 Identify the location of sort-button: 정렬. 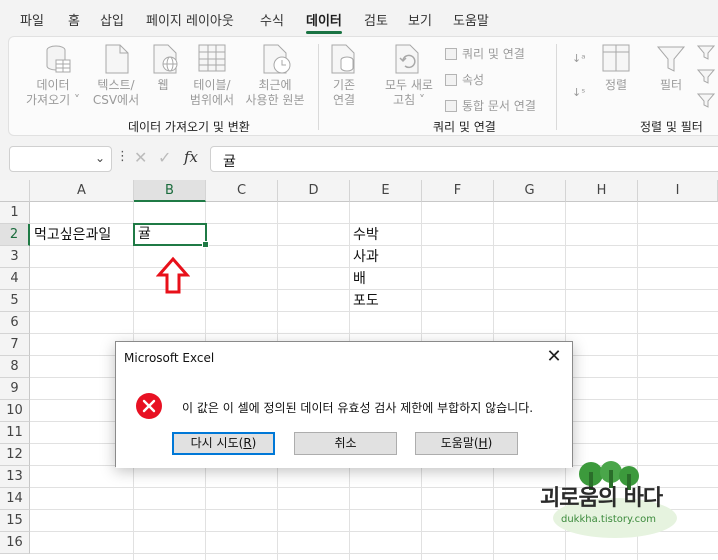
(616, 85).